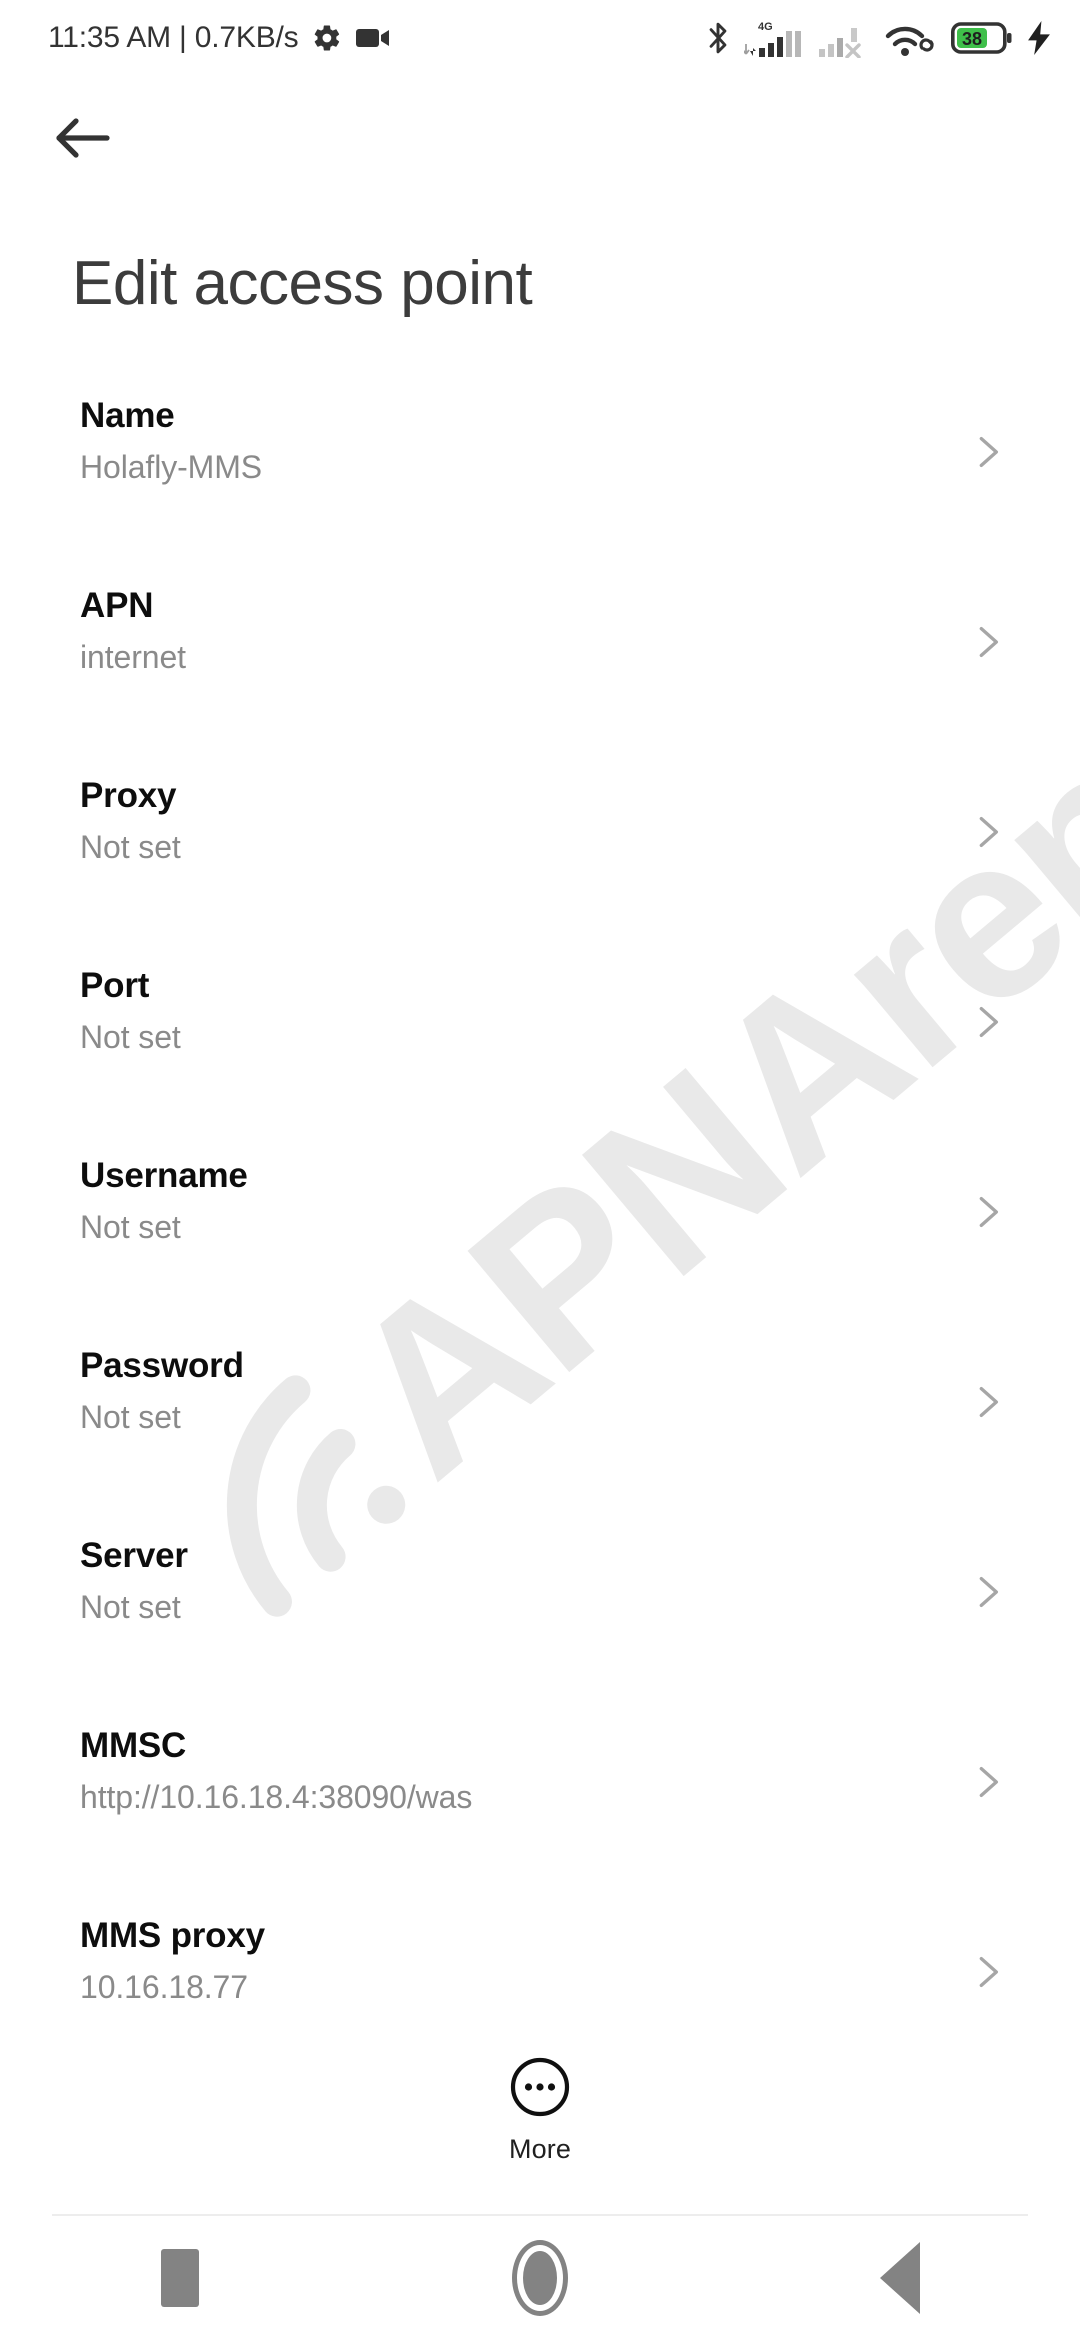 This screenshot has width=1080, height=2340. Describe the element at coordinates (162, 1365) in the screenshot. I see `list-item-title: Password` at that location.